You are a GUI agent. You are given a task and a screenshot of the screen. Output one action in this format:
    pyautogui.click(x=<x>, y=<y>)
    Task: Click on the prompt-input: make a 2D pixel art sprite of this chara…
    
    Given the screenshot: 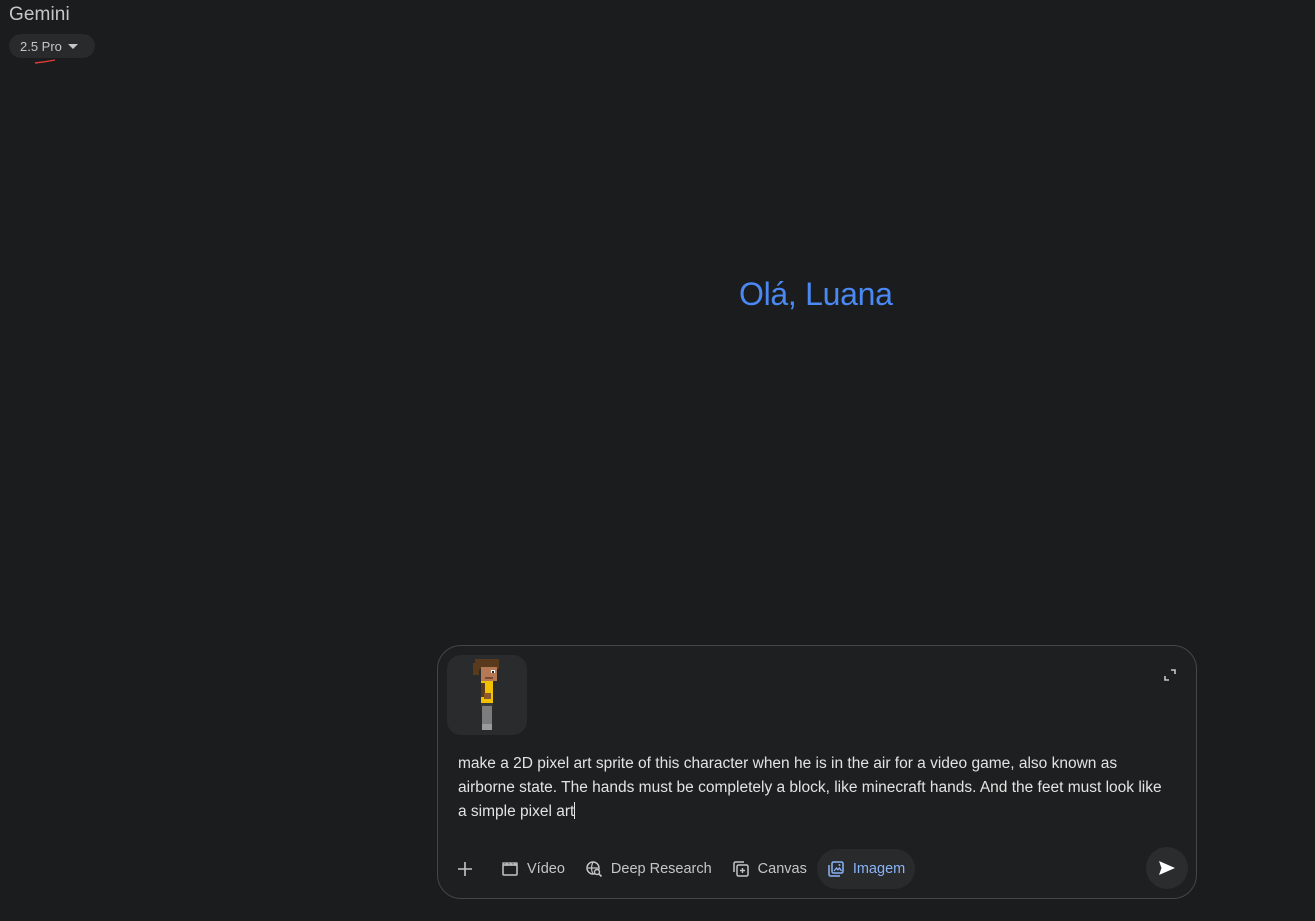 What is the action you would take?
    pyautogui.click(x=813, y=788)
    